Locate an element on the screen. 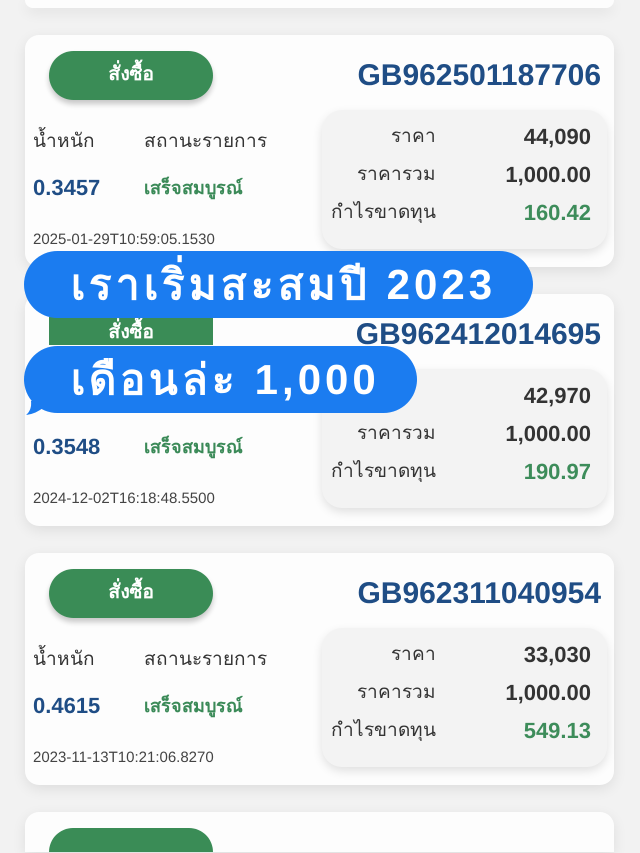 The image size is (640, 853). summary-value: 549.13 is located at coordinates (557, 731).